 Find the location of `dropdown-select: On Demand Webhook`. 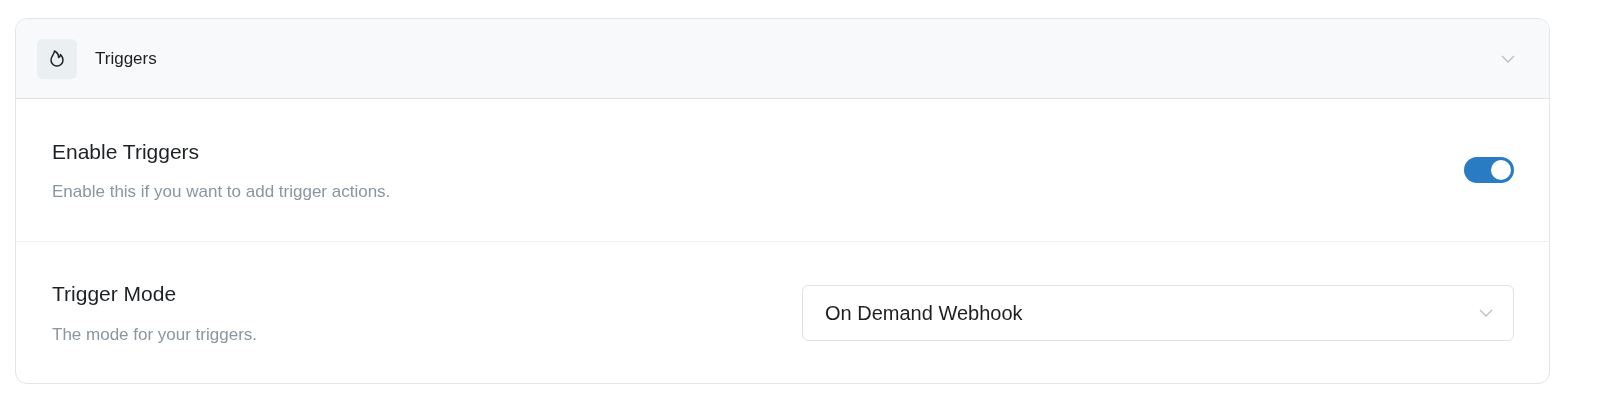

dropdown-select: On Demand Webhook is located at coordinates (1158, 312).